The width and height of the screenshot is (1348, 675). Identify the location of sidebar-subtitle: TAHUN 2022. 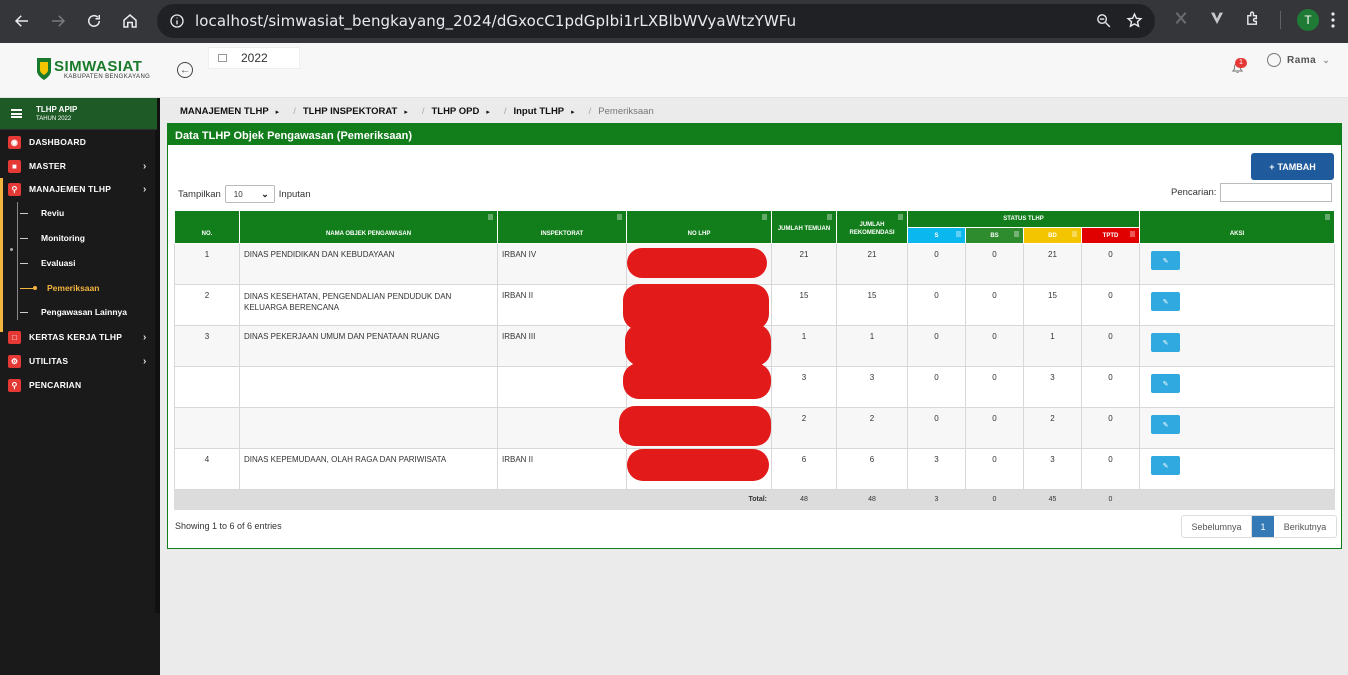
(54, 119).